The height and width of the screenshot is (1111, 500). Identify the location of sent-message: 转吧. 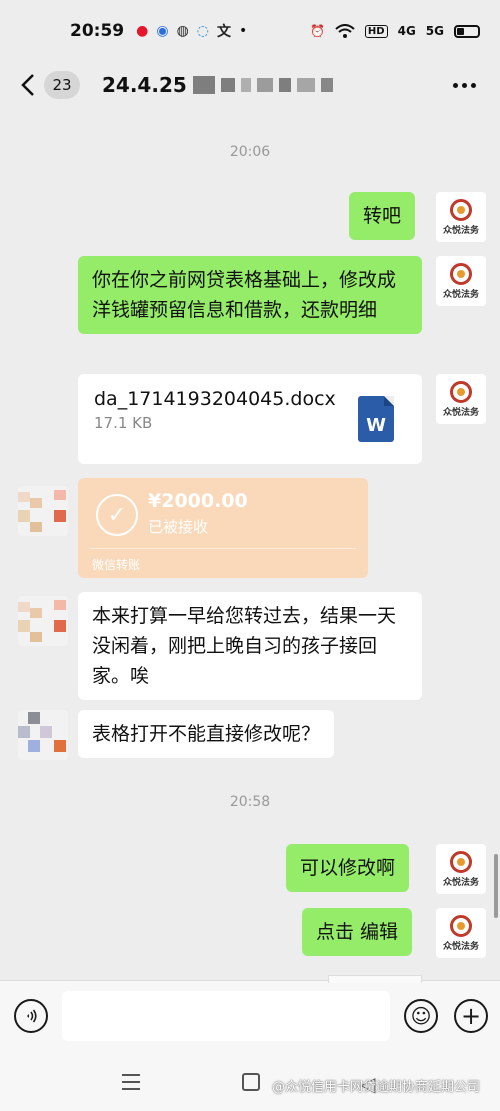
(382, 216).